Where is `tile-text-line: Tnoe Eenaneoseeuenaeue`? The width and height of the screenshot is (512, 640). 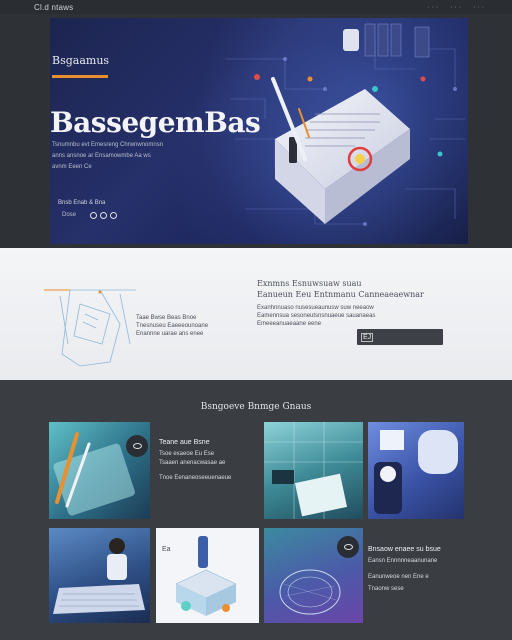
tile-text-line: Tnoe Eenaneoseeuenaeue is located at coordinates (195, 478).